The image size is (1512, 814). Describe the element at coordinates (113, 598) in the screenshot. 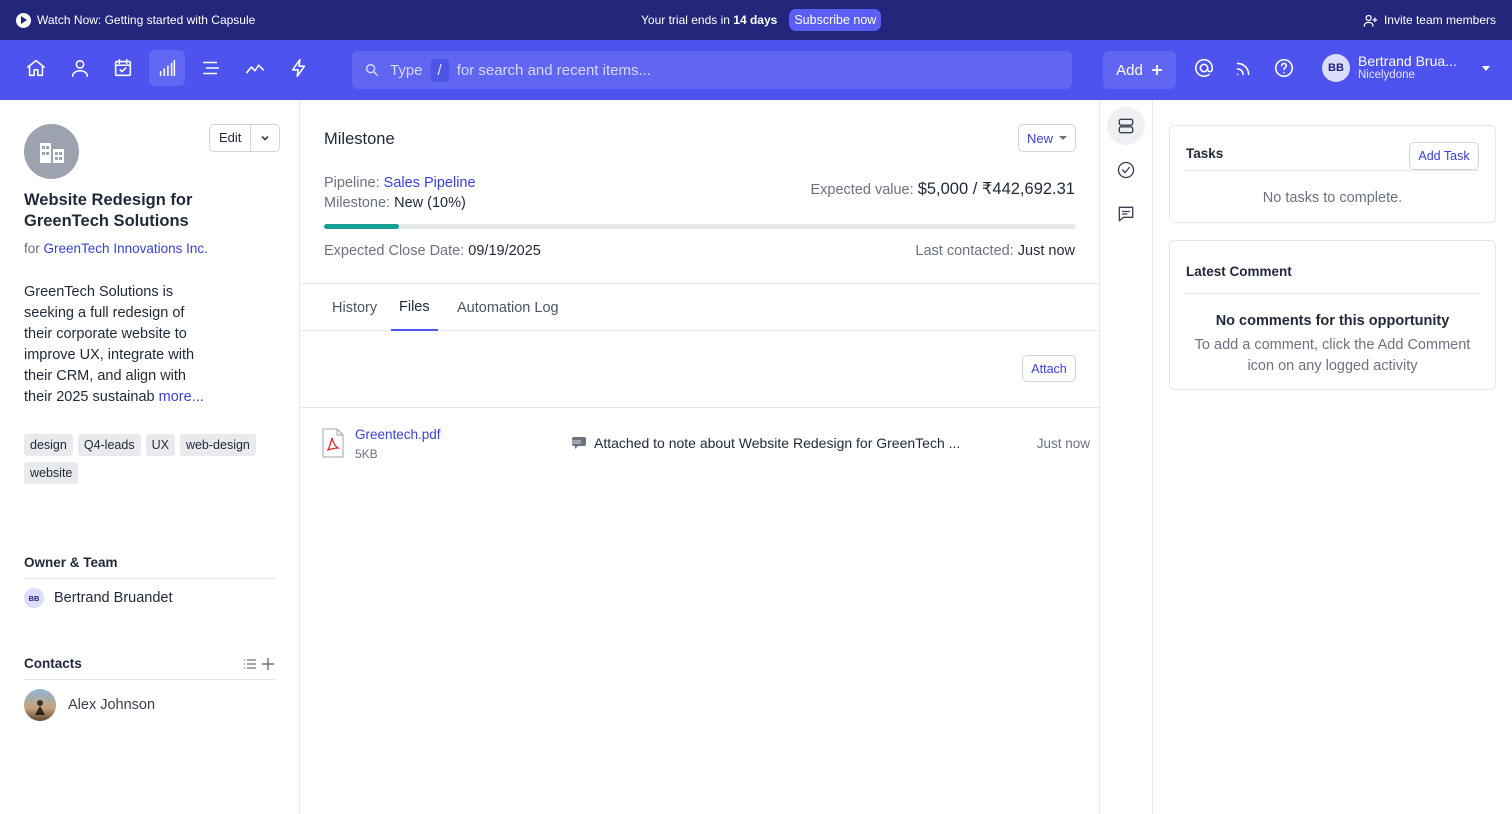

I see `owner-name: Bertrand Bruandet` at that location.